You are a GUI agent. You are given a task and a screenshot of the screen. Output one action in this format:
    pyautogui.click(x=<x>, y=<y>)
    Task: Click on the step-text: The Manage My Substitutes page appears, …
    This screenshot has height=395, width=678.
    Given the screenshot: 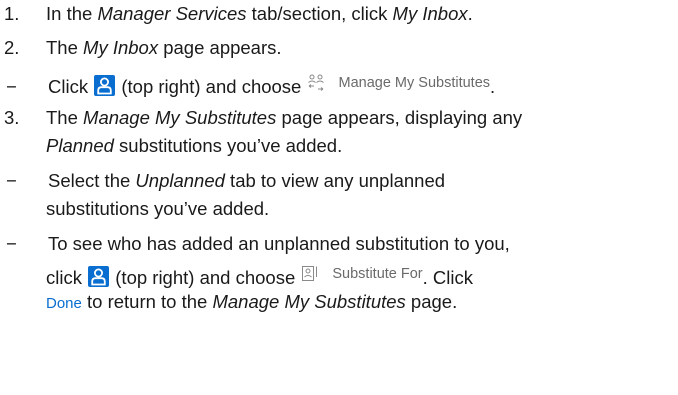 What is the action you would take?
    pyautogui.click(x=284, y=117)
    